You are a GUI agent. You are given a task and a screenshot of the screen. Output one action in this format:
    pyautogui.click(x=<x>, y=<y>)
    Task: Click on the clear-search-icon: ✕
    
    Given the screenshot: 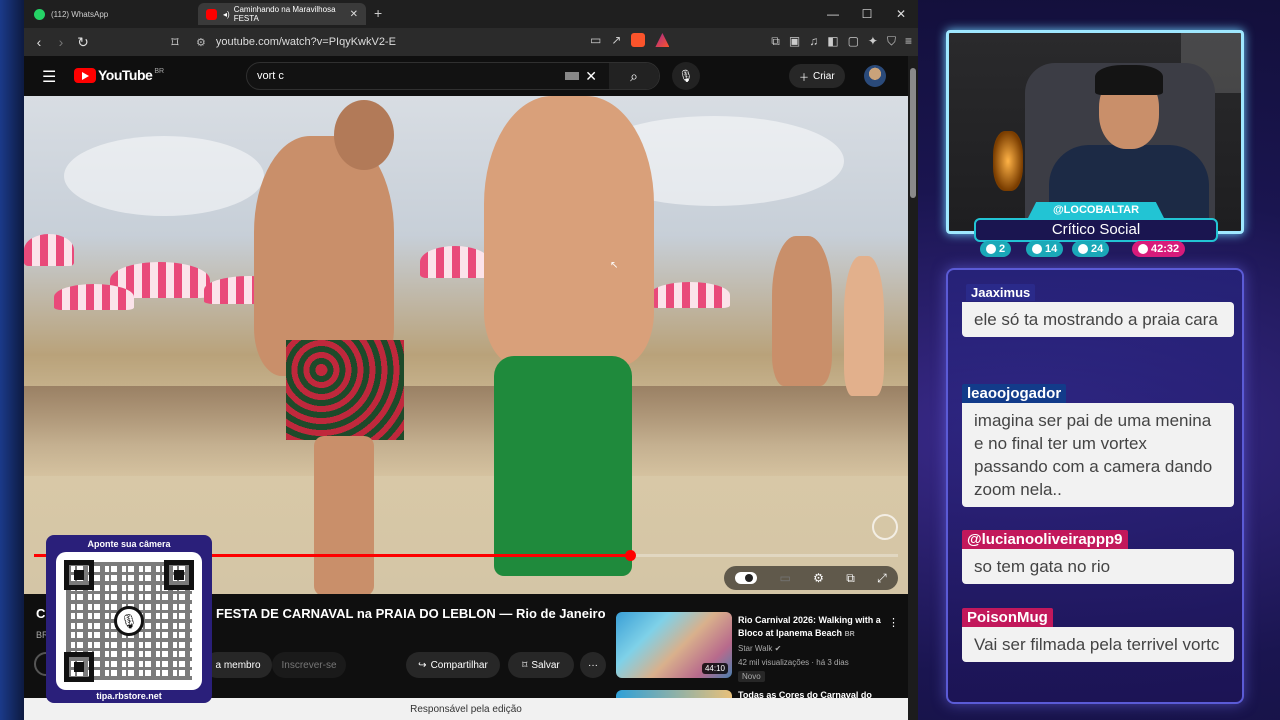 What is the action you would take?
    pyautogui.click(x=591, y=76)
    